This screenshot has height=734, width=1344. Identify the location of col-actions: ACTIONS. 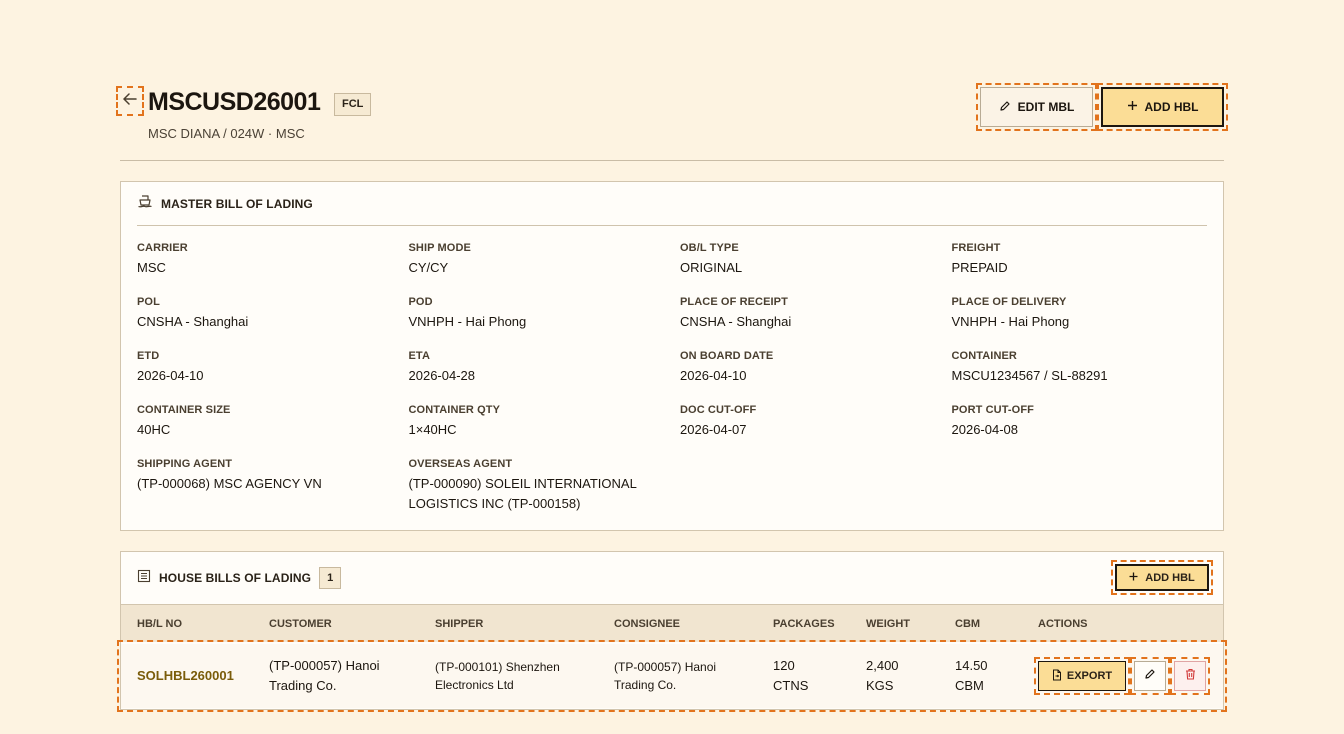
(1063, 624).